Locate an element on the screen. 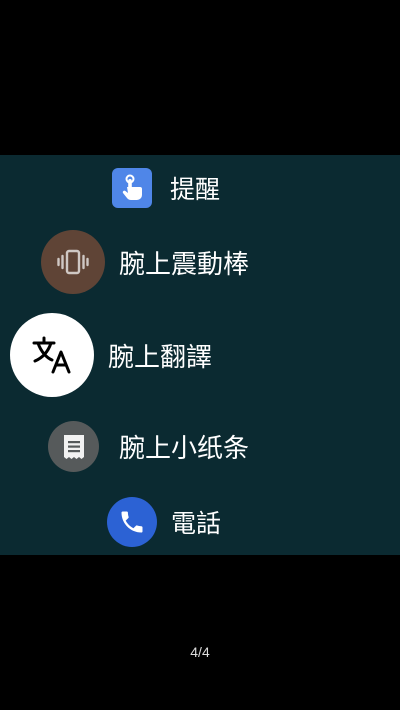  app-item-reminders: 提醒 is located at coordinates (166, 188).